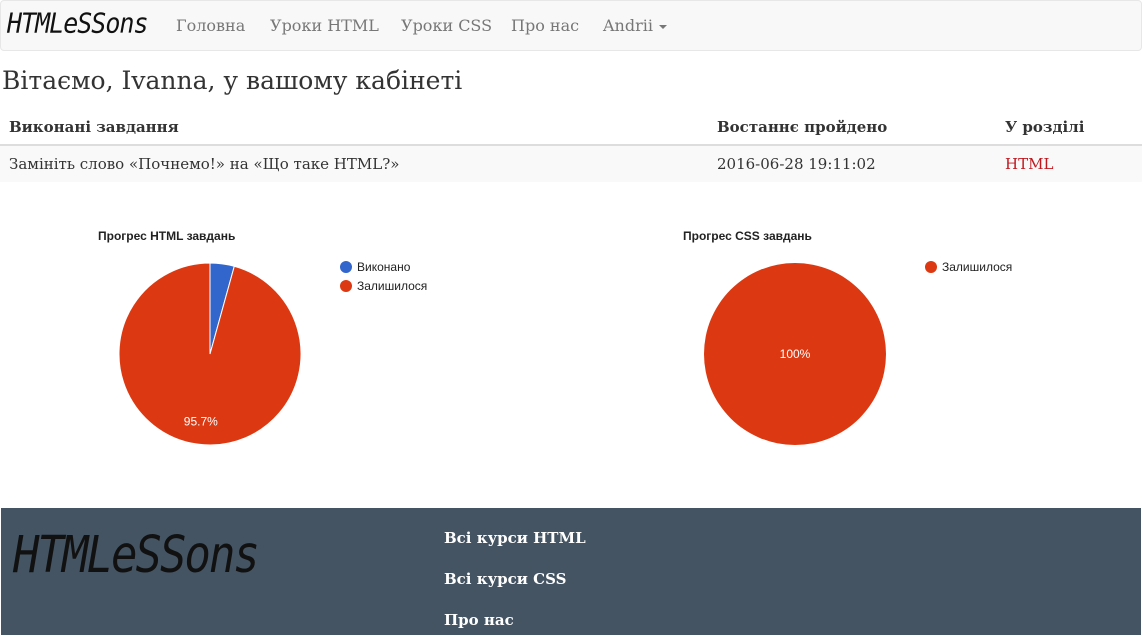  What do you see at coordinates (210, 354) in the screenshot?
I see `html-progress-pie: 95.7%` at bounding box center [210, 354].